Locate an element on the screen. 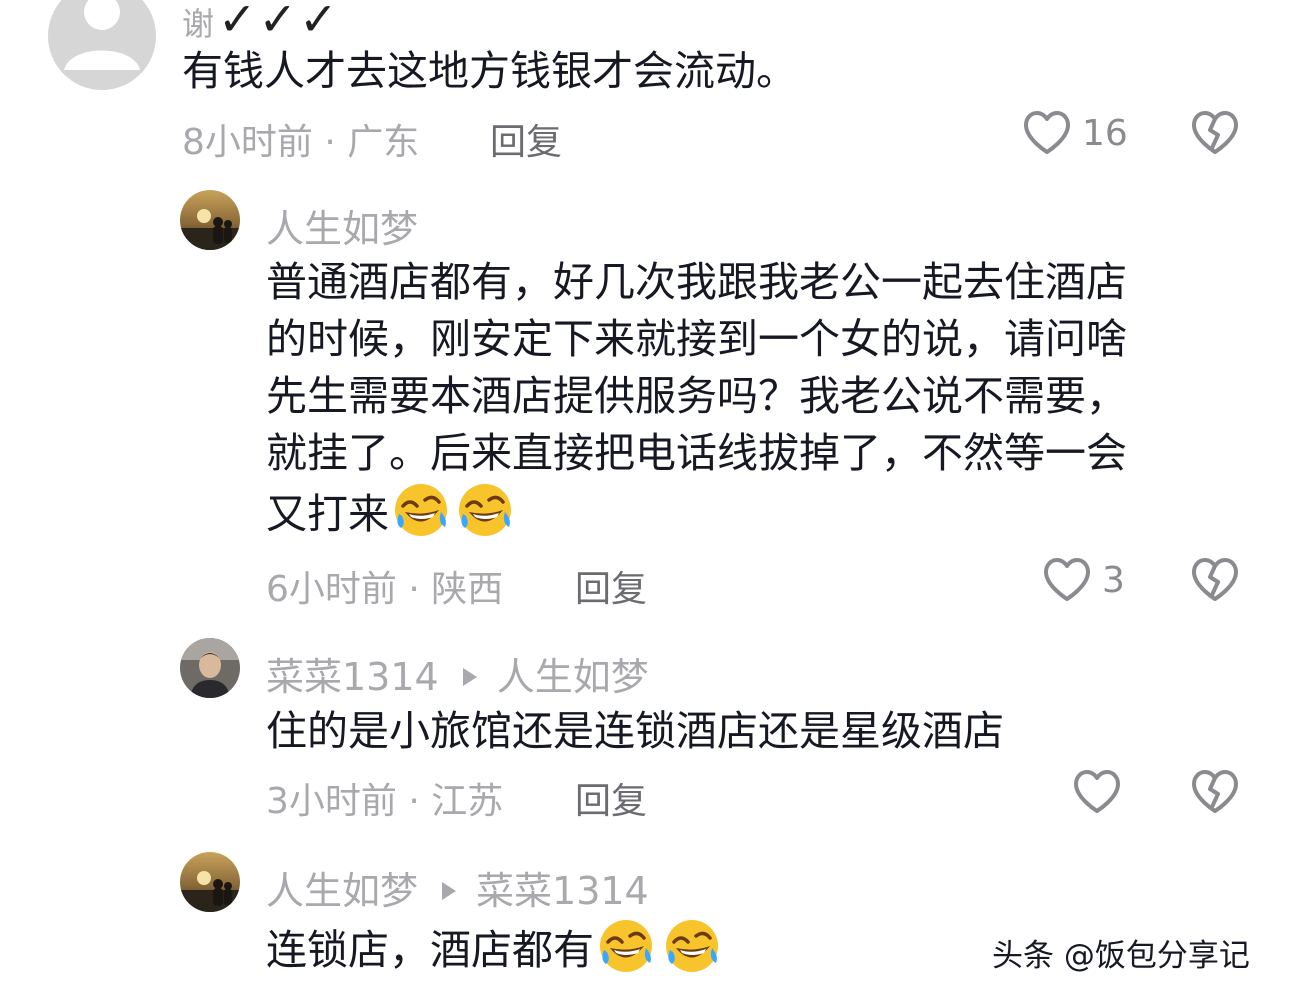  comment-line: 的时候，刚安定下来就接到一个女的说，请问啥 is located at coordinates (696, 339).